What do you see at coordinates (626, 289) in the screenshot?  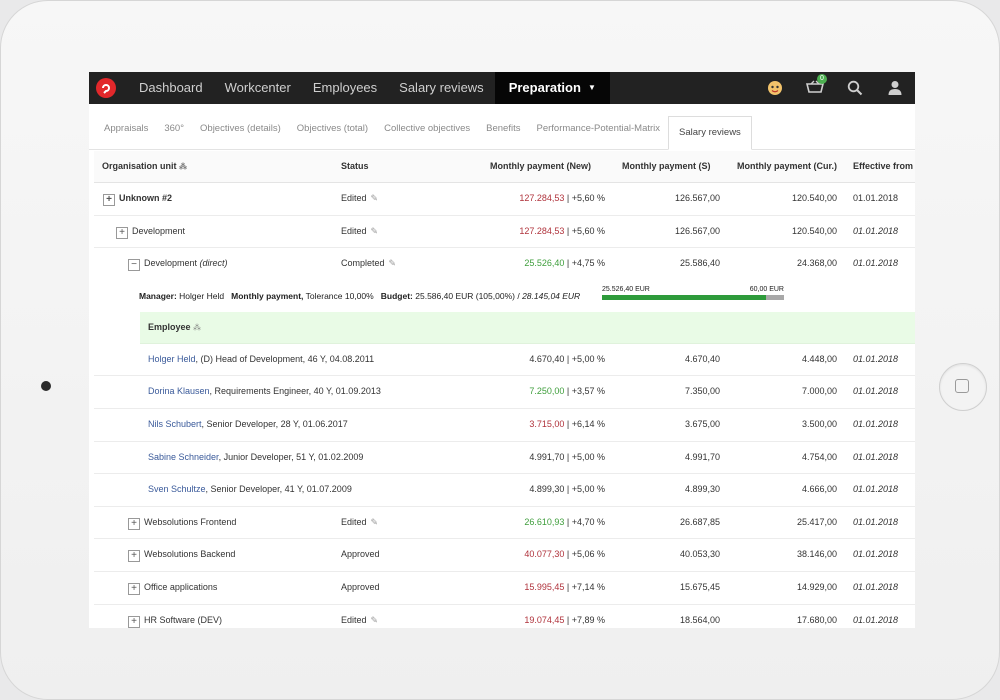 I see `bar-left-label: 25.526,40 EUR` at bounding box center [626, 289].